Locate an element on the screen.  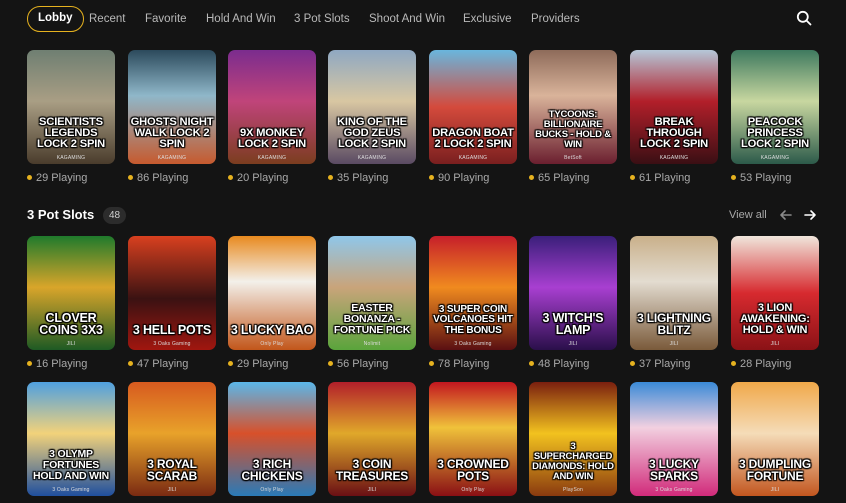
game-title: Dragon Boat 2 Lock 2 Spin is located at coordinates (473, 138).